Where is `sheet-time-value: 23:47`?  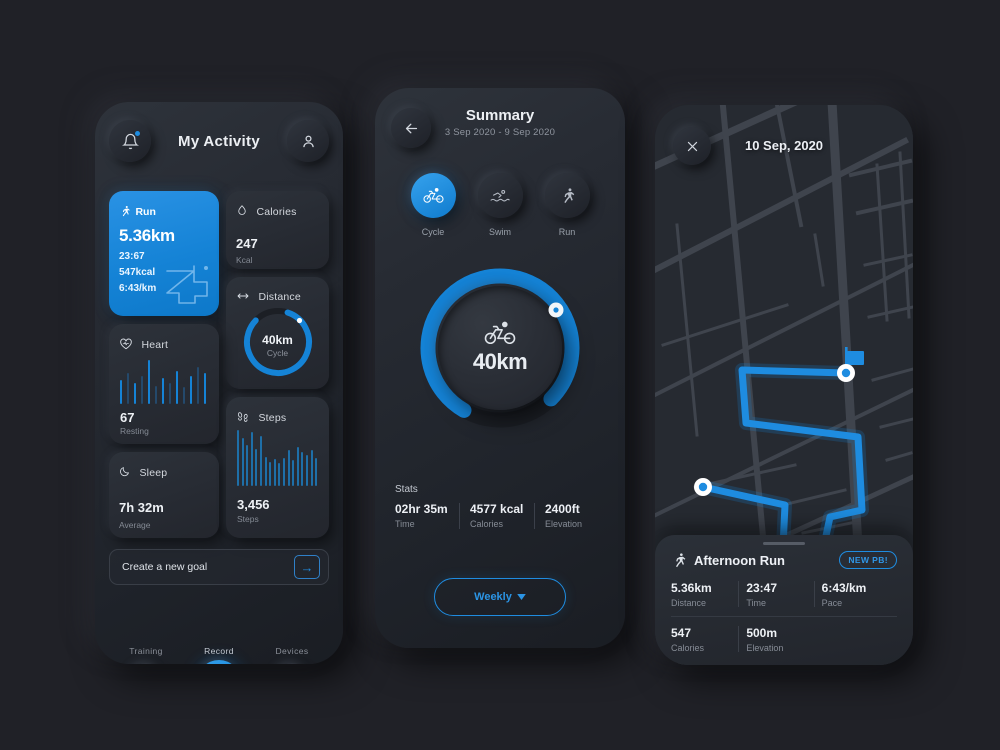
sheet-time-value: 23:47 is located at coordinates (762, 588).